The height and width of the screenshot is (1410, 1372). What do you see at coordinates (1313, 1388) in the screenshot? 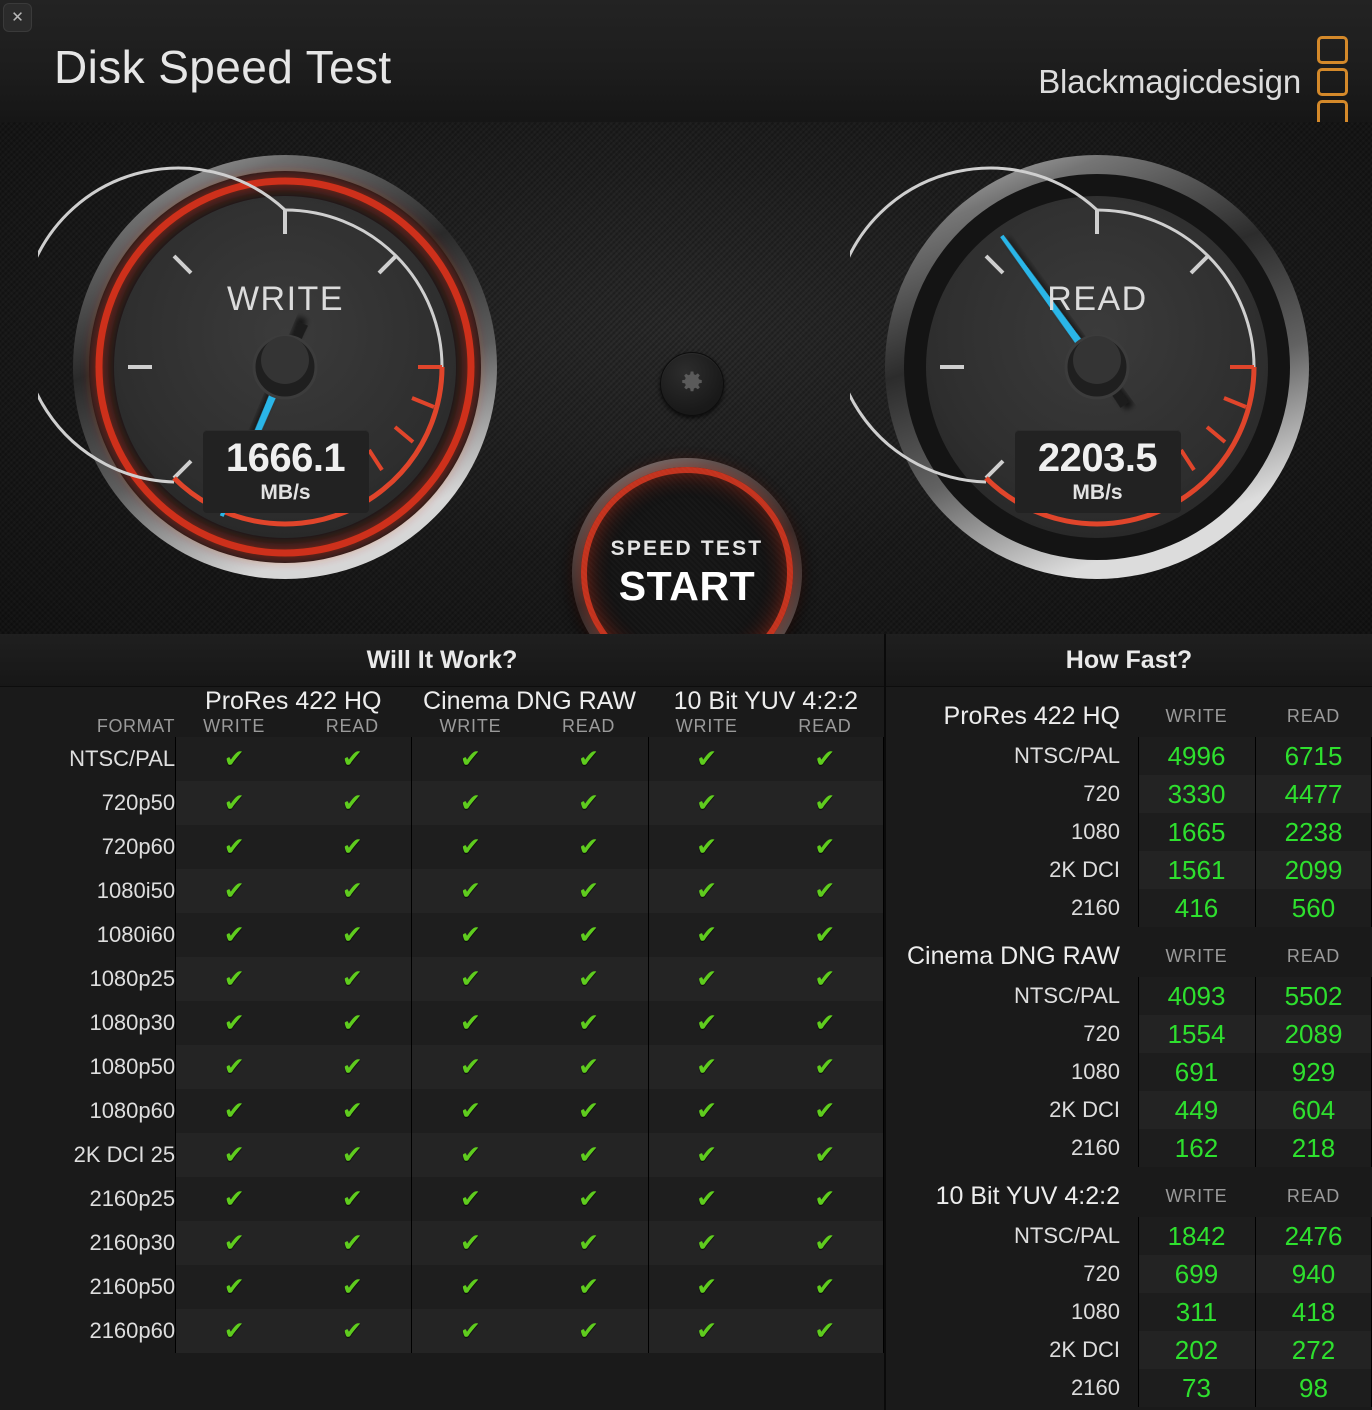
I see `read-speed-value: 98` at bounding box center [1313, 1388].